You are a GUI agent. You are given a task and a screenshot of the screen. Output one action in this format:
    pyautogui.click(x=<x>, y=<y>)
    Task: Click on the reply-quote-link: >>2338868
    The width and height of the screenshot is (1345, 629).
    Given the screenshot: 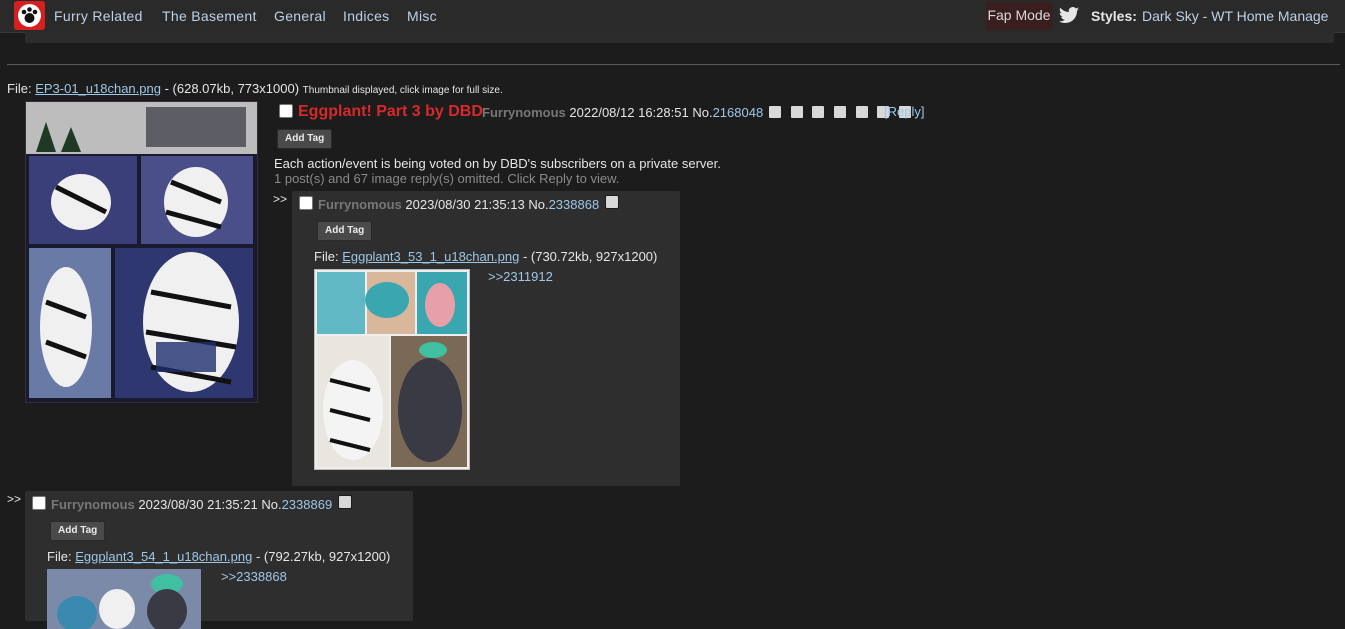 What is the action you would take?
    pyautogui.click(x=254, y=576)
    